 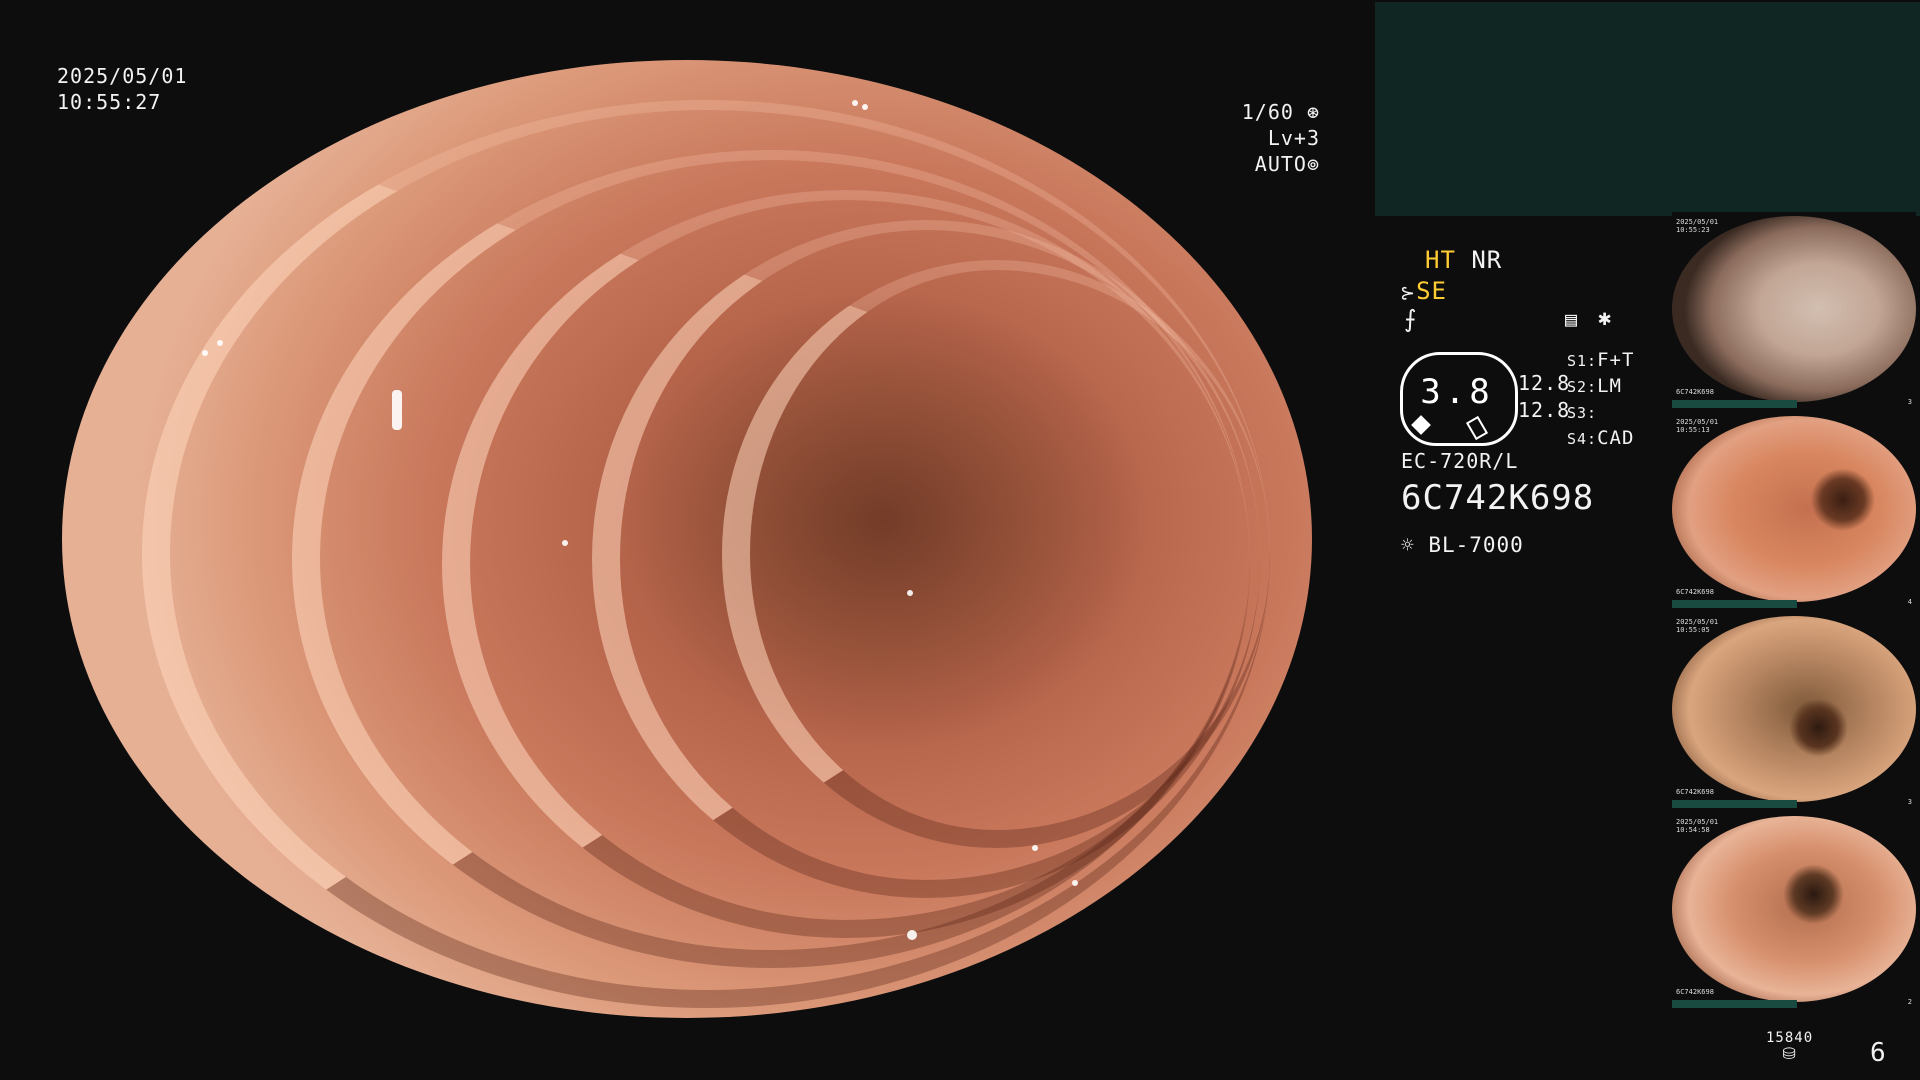 I want to click on thumb-index: 2, so click(x=1909, y=1002).